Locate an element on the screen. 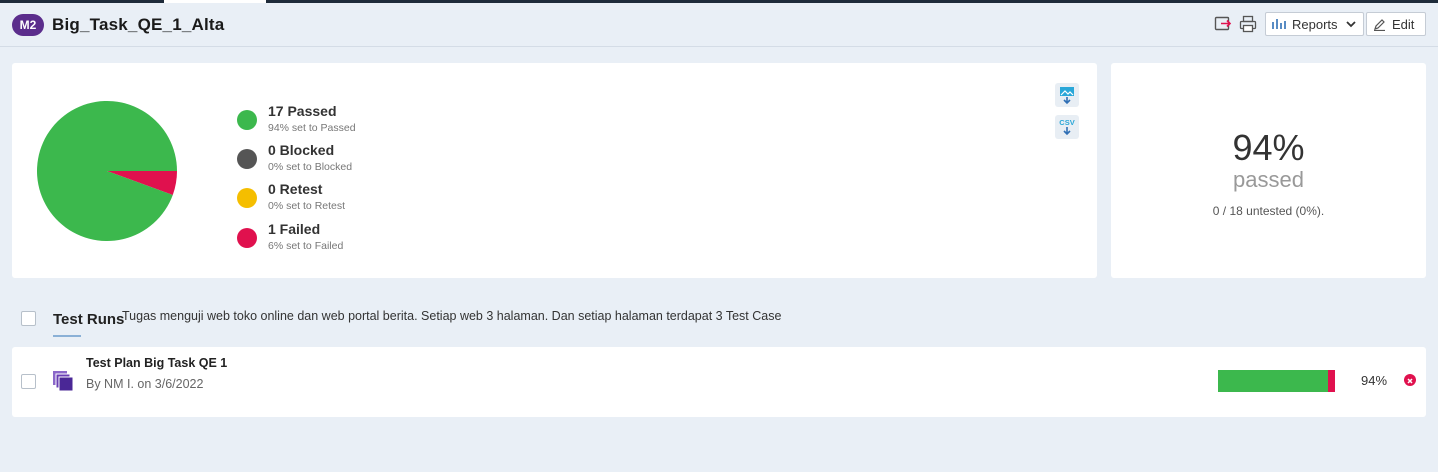 This screenshot has width=1438, height=472. legend-subtitle: 94% set to Passed is located at coordinates (312, 128).